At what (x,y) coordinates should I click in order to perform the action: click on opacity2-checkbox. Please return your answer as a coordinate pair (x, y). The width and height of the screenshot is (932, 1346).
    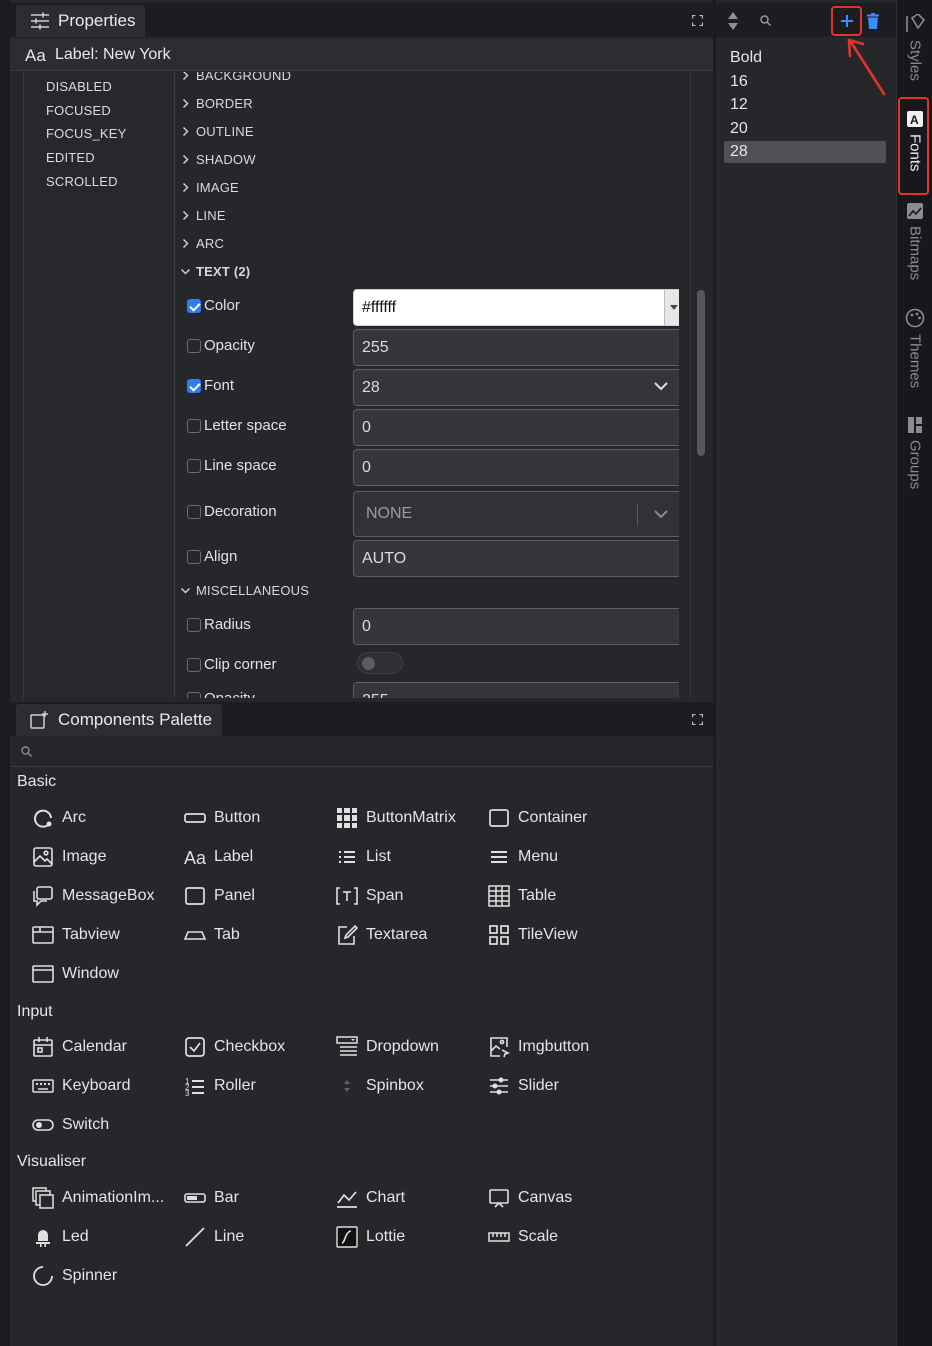
    Looking at the image, I should click on (194, 695).